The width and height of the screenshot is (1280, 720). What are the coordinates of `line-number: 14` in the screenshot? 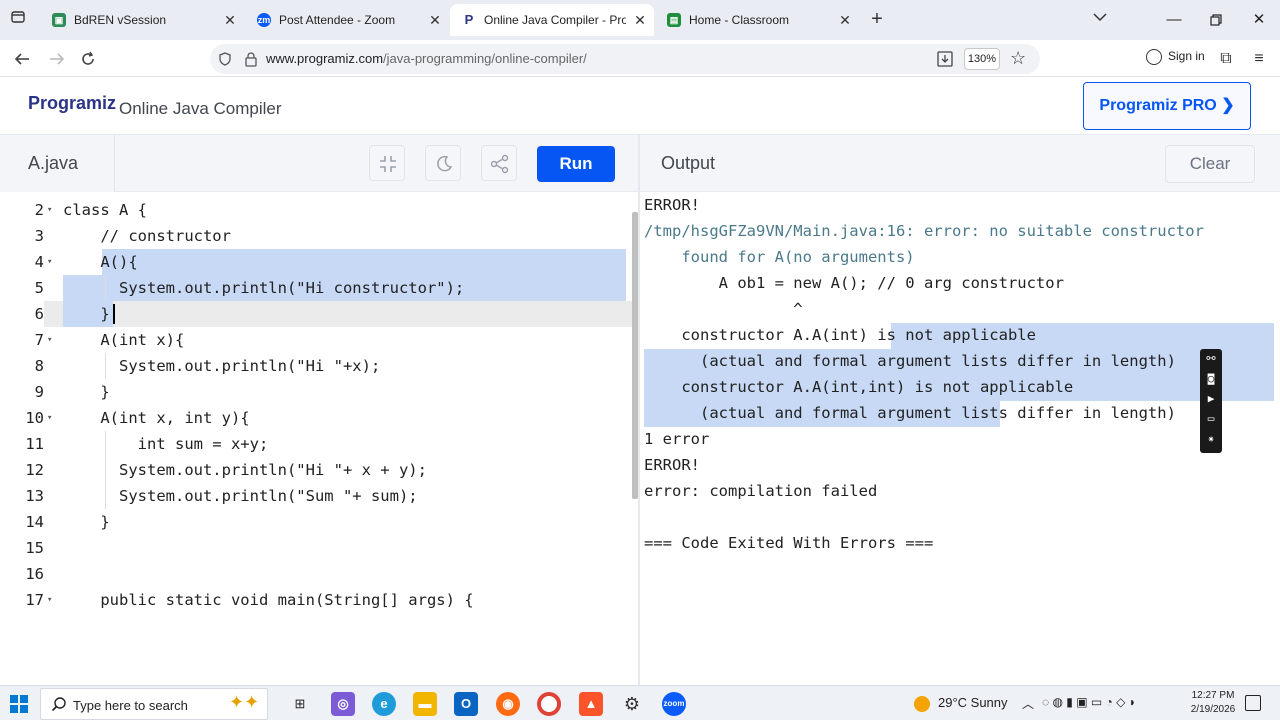 It's located at (34, 522).